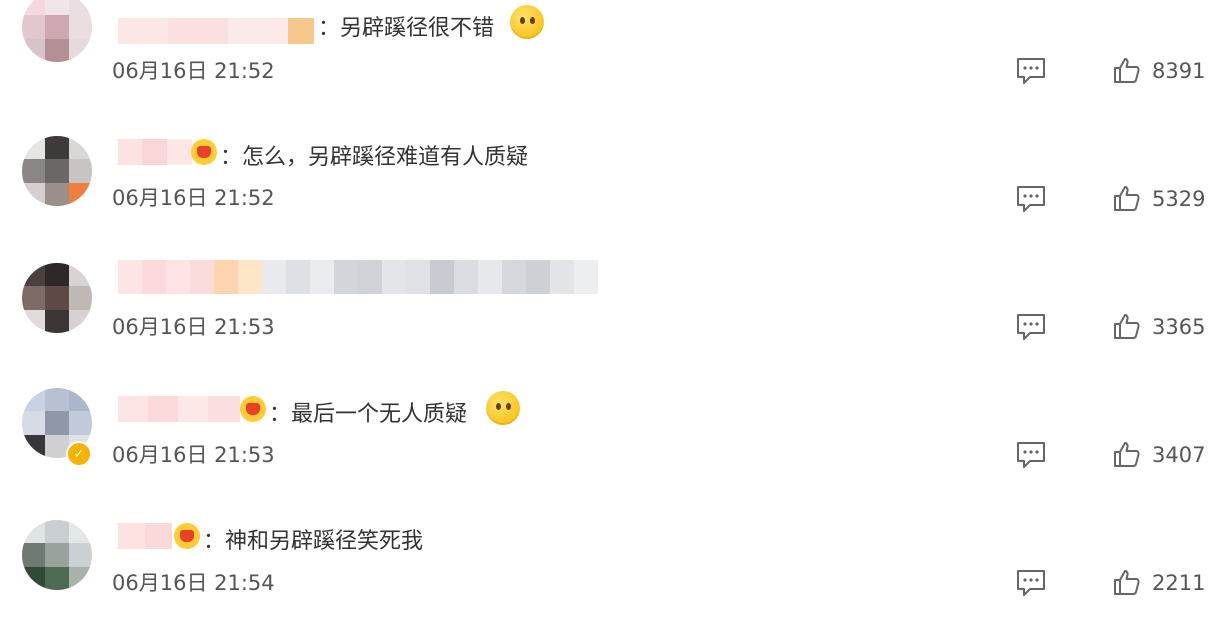 The image size is (1232, 640). I want to click on comment-text: ：最后一个无人质疑, so click(368, 414).